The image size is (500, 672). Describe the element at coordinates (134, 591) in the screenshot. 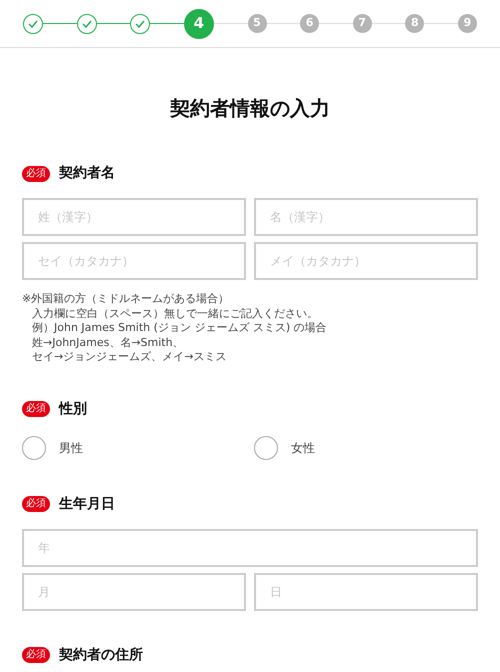

I see `text-field: 月` at that location.